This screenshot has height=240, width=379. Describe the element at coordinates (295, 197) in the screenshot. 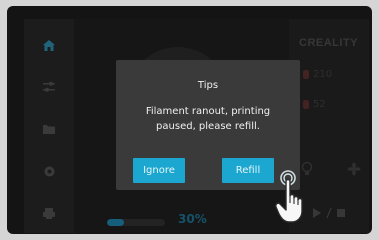

I see `pointing-hand-icon` at that location.